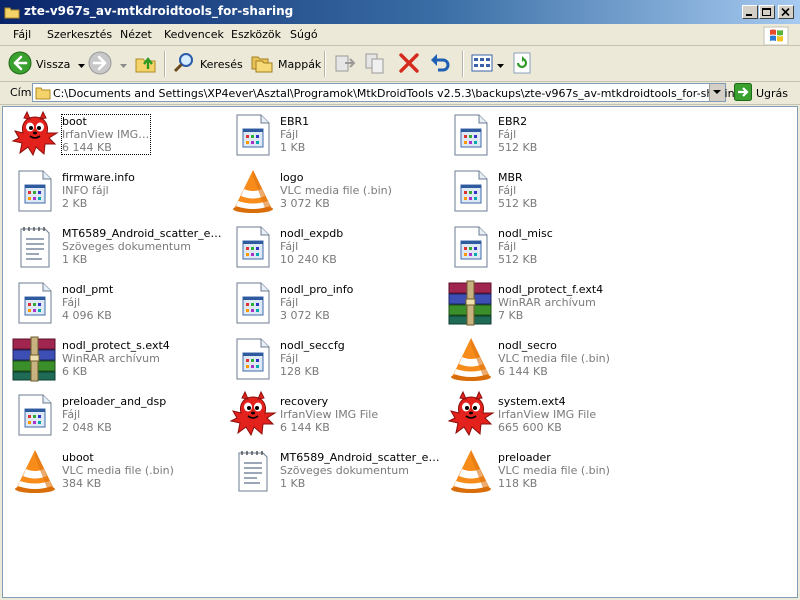  Describe the element at coordinates (82, 483) in the screenshot. I see `file-size: 384 KB` at that location.